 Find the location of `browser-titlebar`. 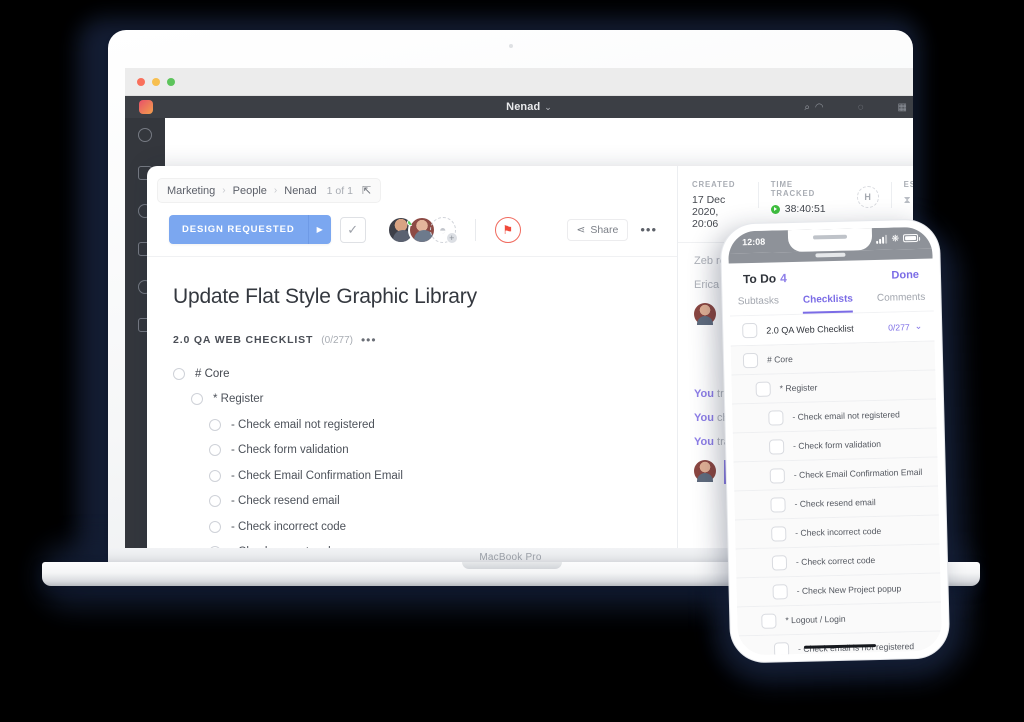

browser-titlebar is located at coordinates (519, 82).